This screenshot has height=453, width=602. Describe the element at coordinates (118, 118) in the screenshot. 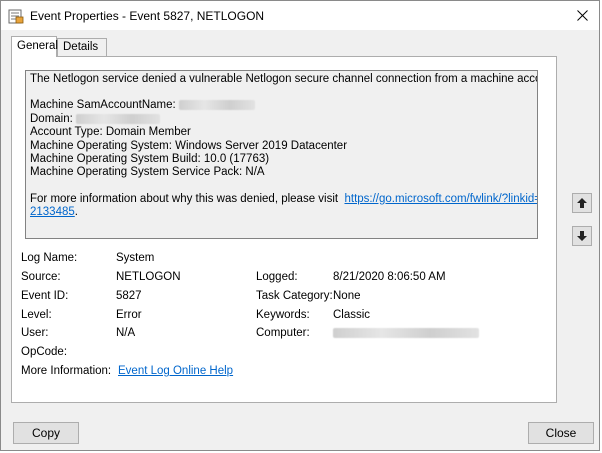

I see `redacted-domain` at that location.